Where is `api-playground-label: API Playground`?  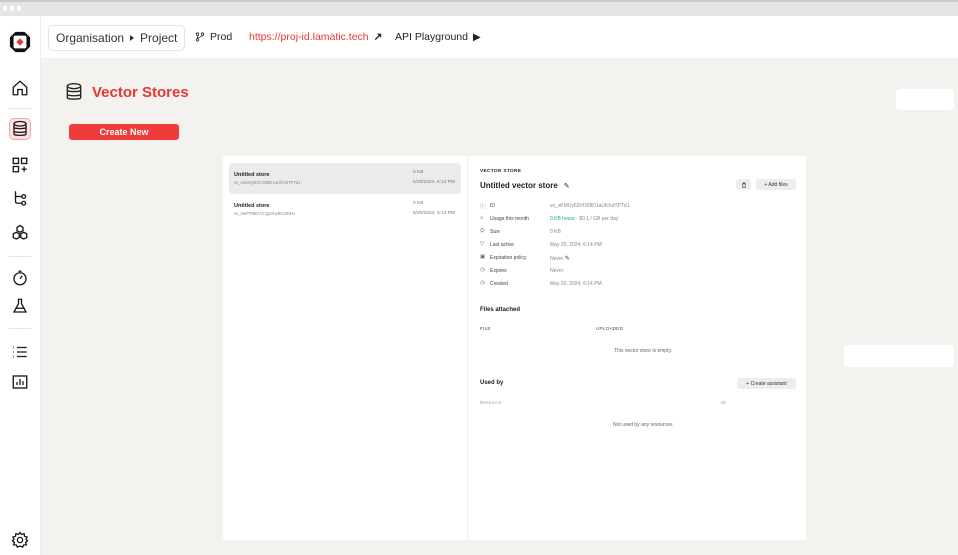 api-playground-label: API Playground is located at coordinates (431, 37).